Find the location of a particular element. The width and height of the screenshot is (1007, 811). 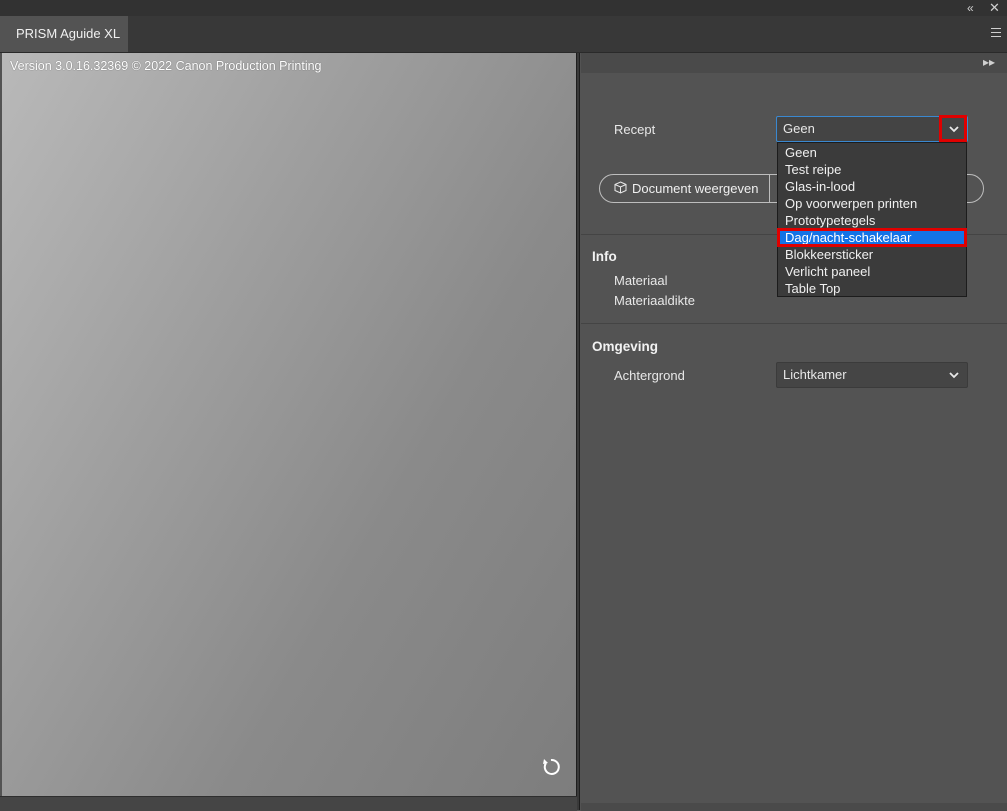

recept-selected-value: Geen is located at coordinates (799, 128).